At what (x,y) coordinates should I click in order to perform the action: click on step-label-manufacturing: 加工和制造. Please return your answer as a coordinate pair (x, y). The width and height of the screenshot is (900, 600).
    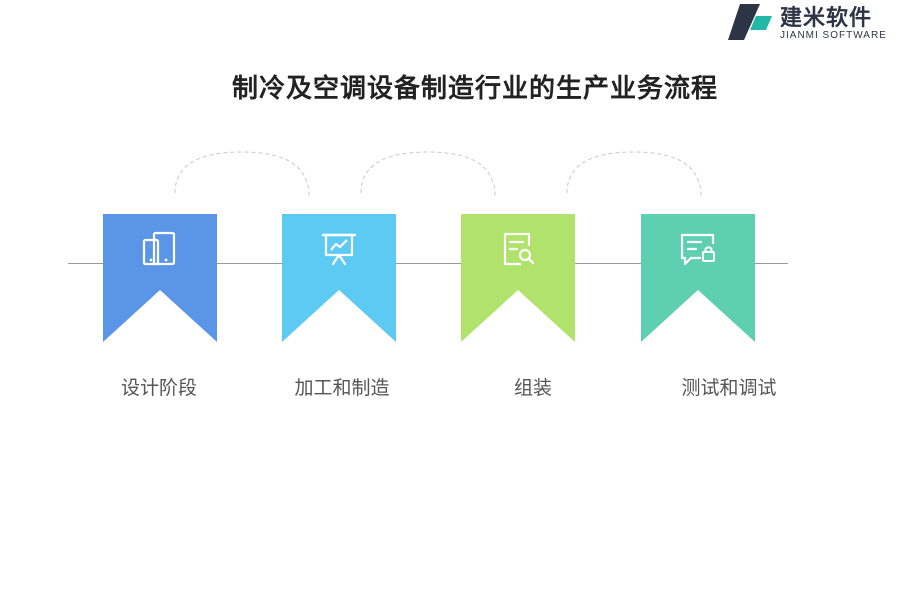
    Looking at the image, I should click on (342, 388).